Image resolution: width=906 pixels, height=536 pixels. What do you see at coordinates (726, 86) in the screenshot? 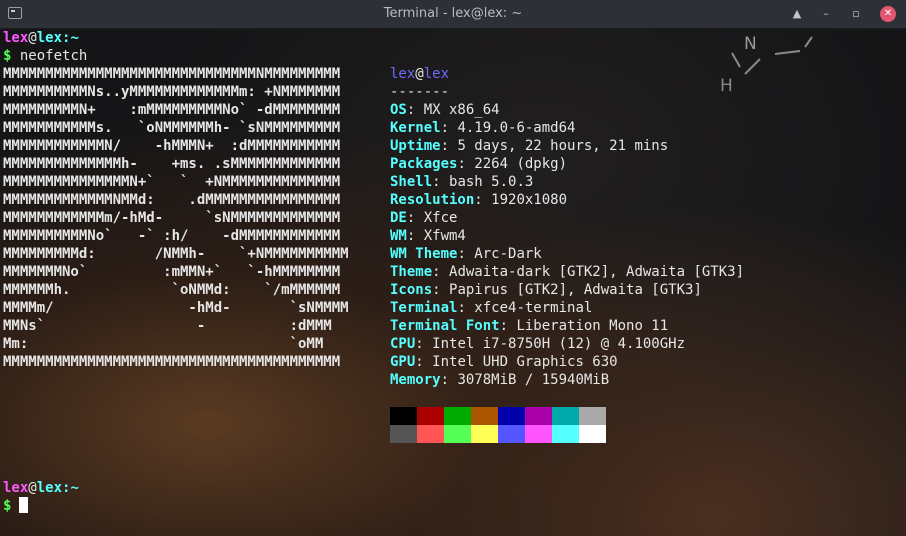
I see `molecule-h-label: H` at bounding box center [726, 86].